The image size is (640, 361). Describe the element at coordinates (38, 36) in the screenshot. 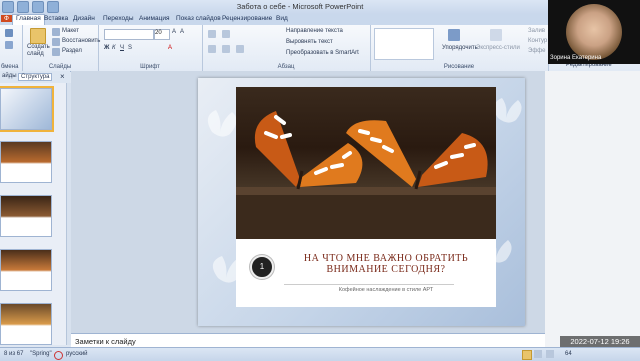

I see `new-slide-icon` at that location.